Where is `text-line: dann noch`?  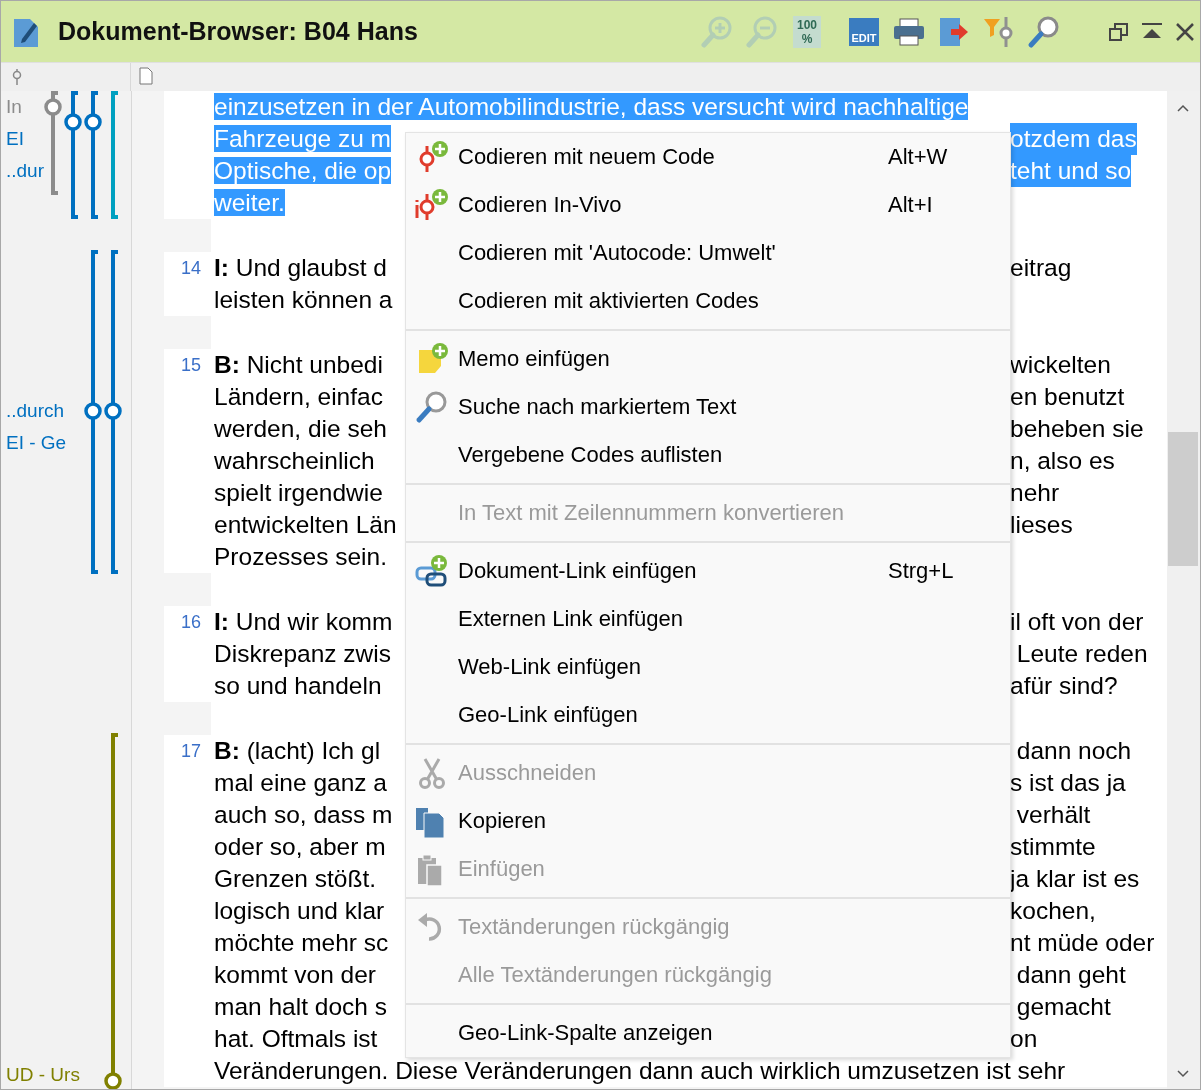 text-line: dann noch is located at coordinates (1073, 751).